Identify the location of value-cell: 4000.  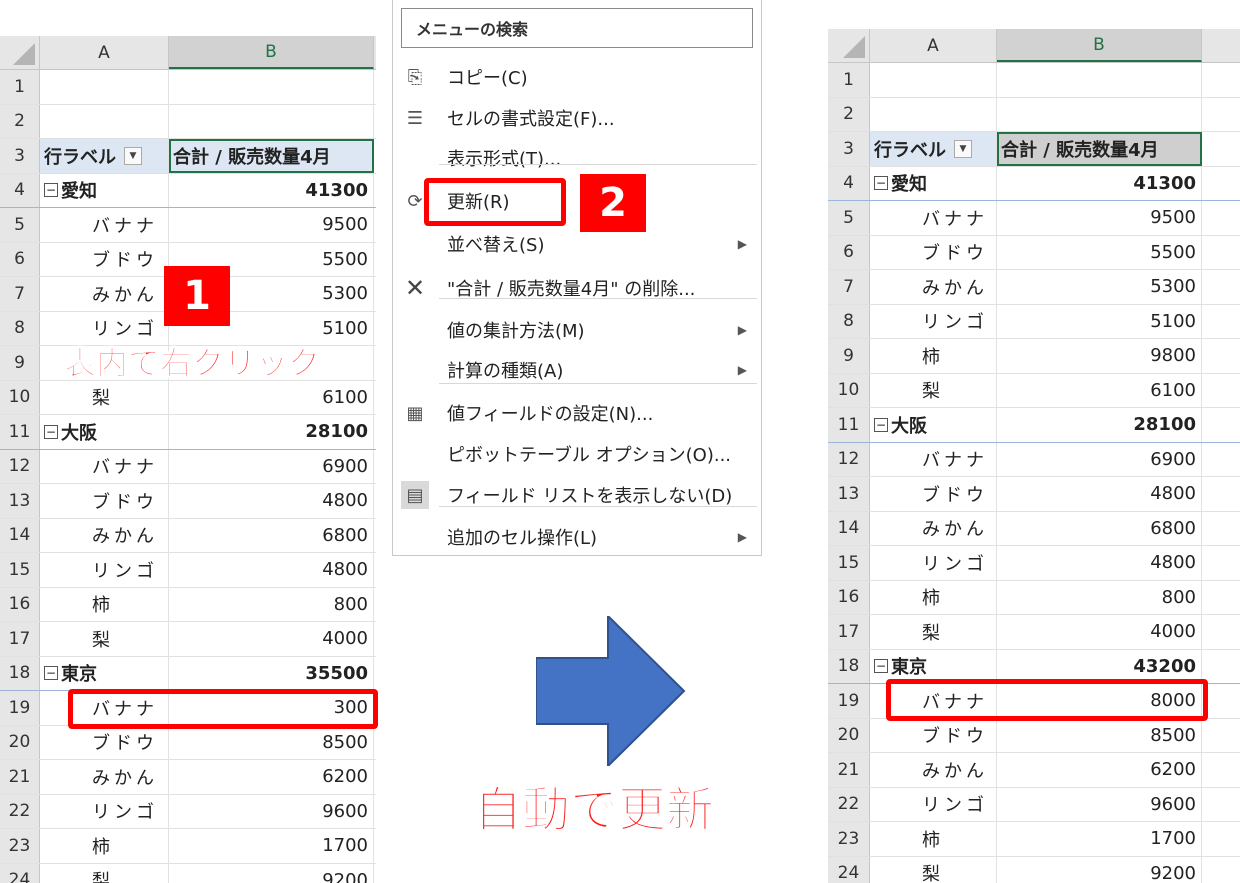
(271, 639).